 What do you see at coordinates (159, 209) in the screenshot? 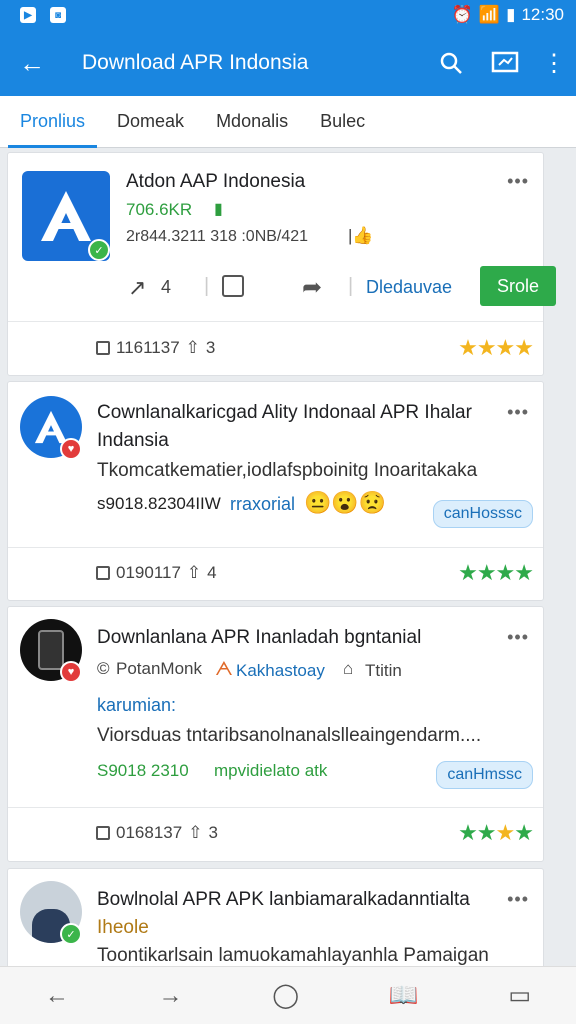
I see `app-size: 706.6KR` at bounding box center [159, 209].